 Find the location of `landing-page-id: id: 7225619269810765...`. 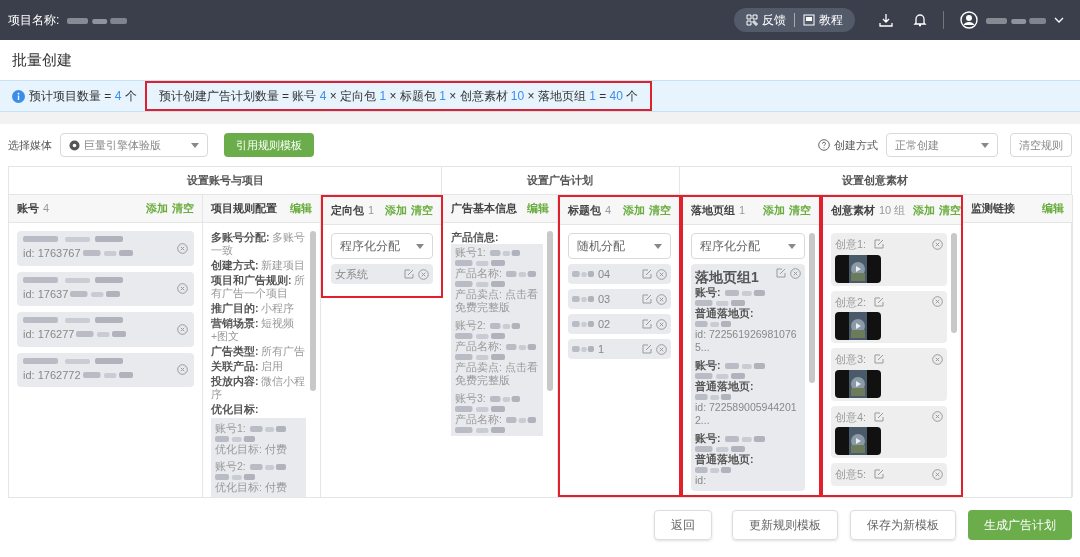

landing-page-id: id: 7225619269810765... is located at coordinates (746, 341).